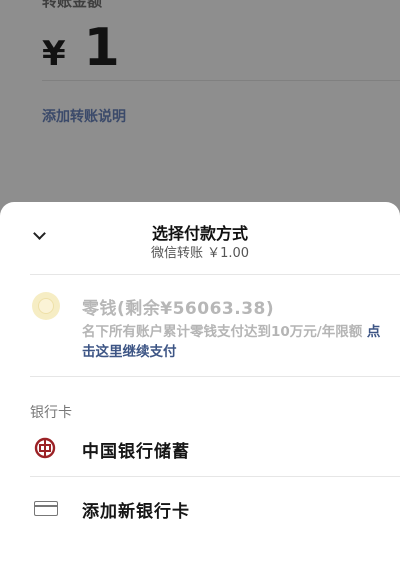 The width and height of the screenshot is (400, 561). I want to click on change-balance-title: 零钱(剩余¥56063.38), so click(178, 309).